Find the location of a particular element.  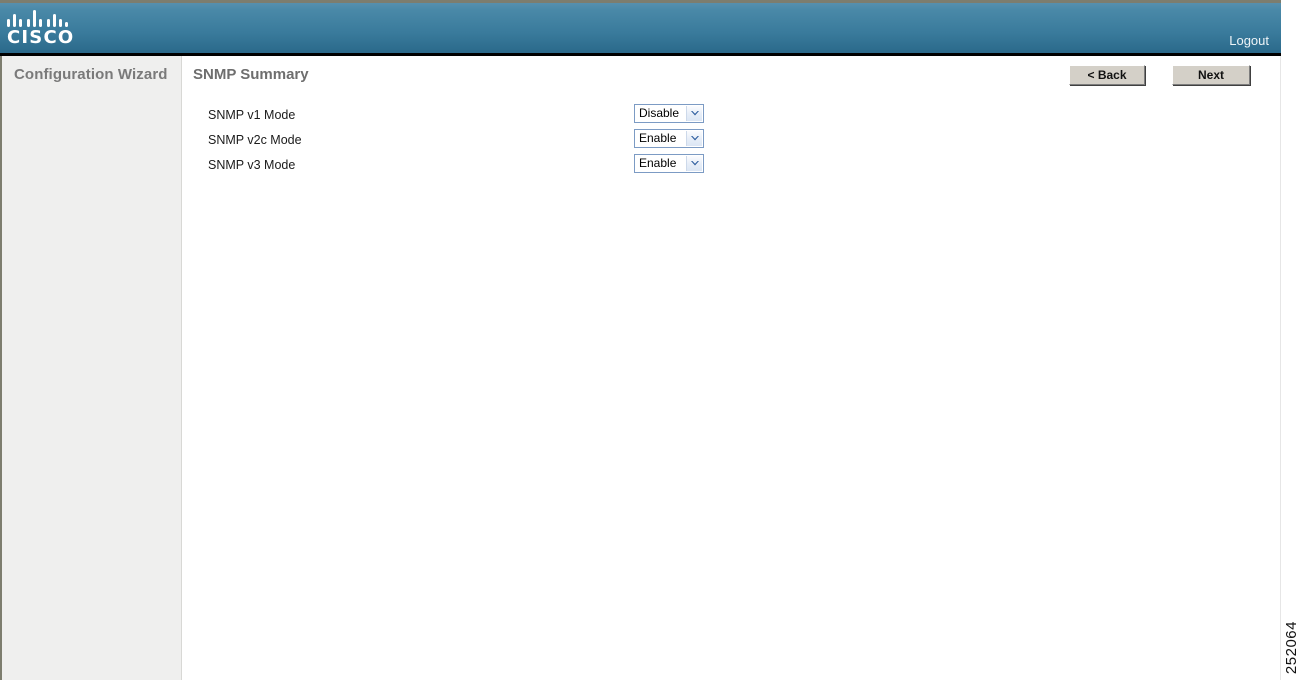

form-row-snmp-v1: SNMP v1 Mode Disable is located at coordinates (731, 116).